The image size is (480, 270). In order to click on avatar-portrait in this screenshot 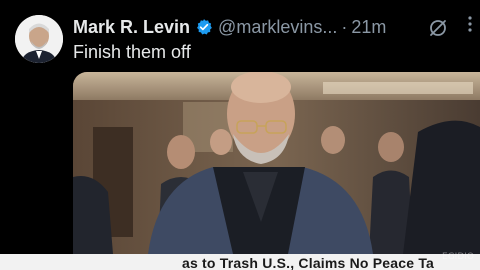, I will do `click(39, 39)`.